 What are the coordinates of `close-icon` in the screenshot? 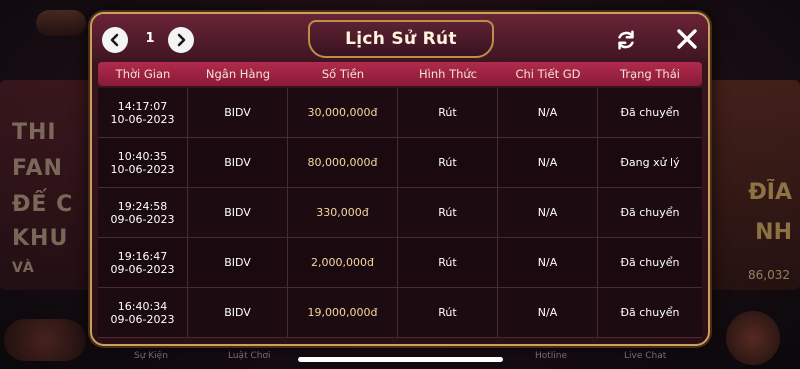 It's located at (687, 39).